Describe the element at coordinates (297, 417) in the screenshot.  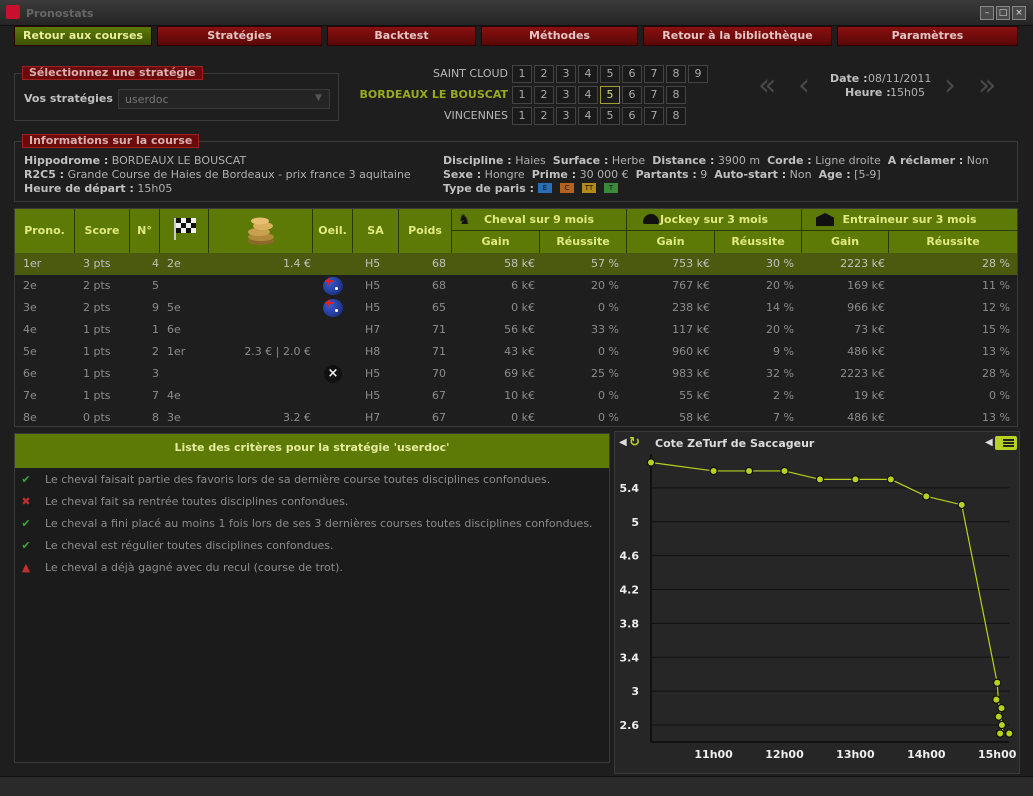
I see `cell-cote: 3.2 €` at that location.